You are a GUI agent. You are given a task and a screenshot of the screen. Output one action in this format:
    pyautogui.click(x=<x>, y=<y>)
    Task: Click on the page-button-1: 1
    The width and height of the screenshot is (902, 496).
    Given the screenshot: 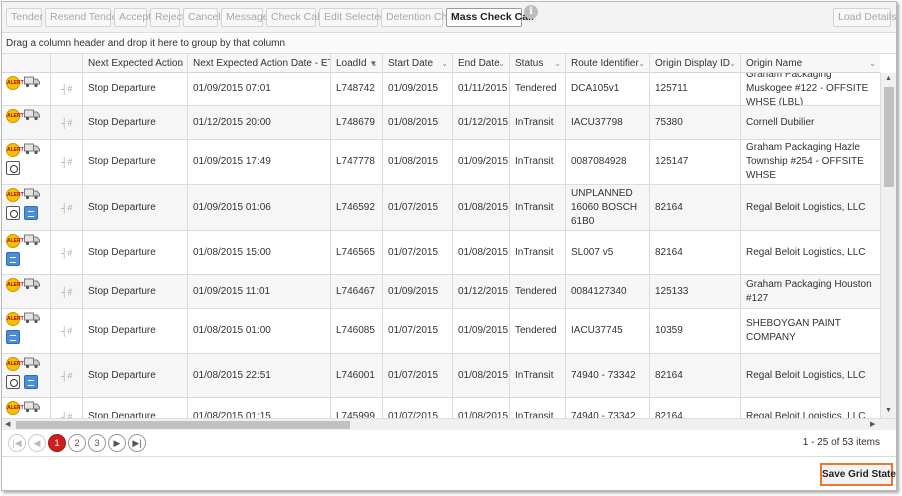 What is the action you would take?
    pyautogui.click(x=57, y=443)
    